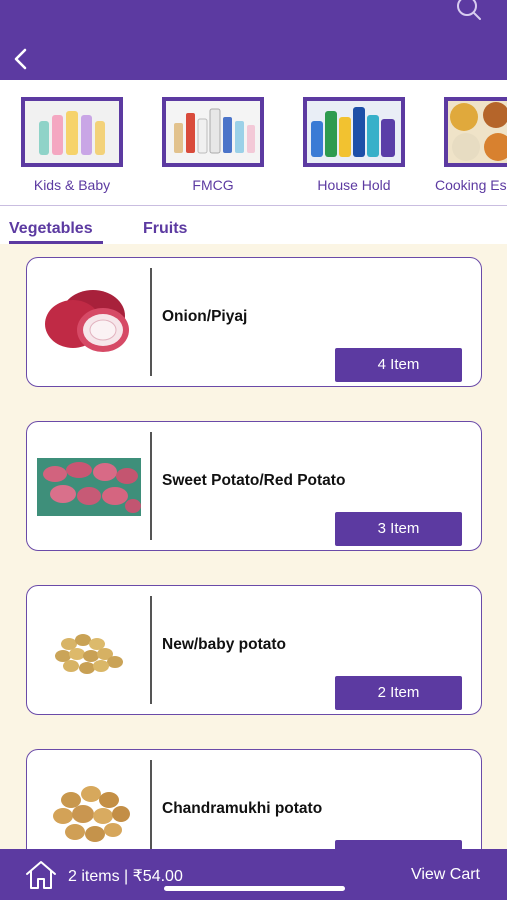 Image resolution: width=507 pixels, height=900 pixels. What do you see at coordinates (398, 844) in the screenshot?
I see `item-count-button` at bounding box center [398, 844].